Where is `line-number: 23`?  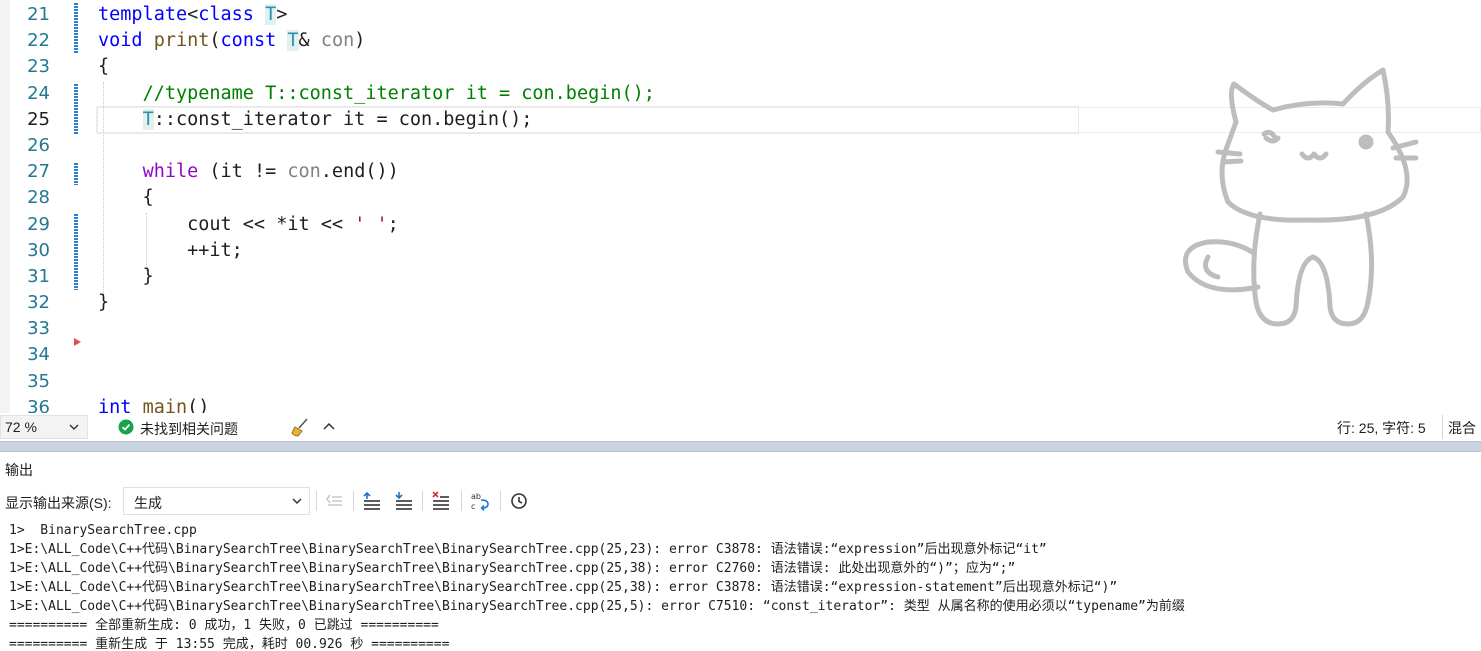
line-number: 23 is located at coordinates (38, 67).